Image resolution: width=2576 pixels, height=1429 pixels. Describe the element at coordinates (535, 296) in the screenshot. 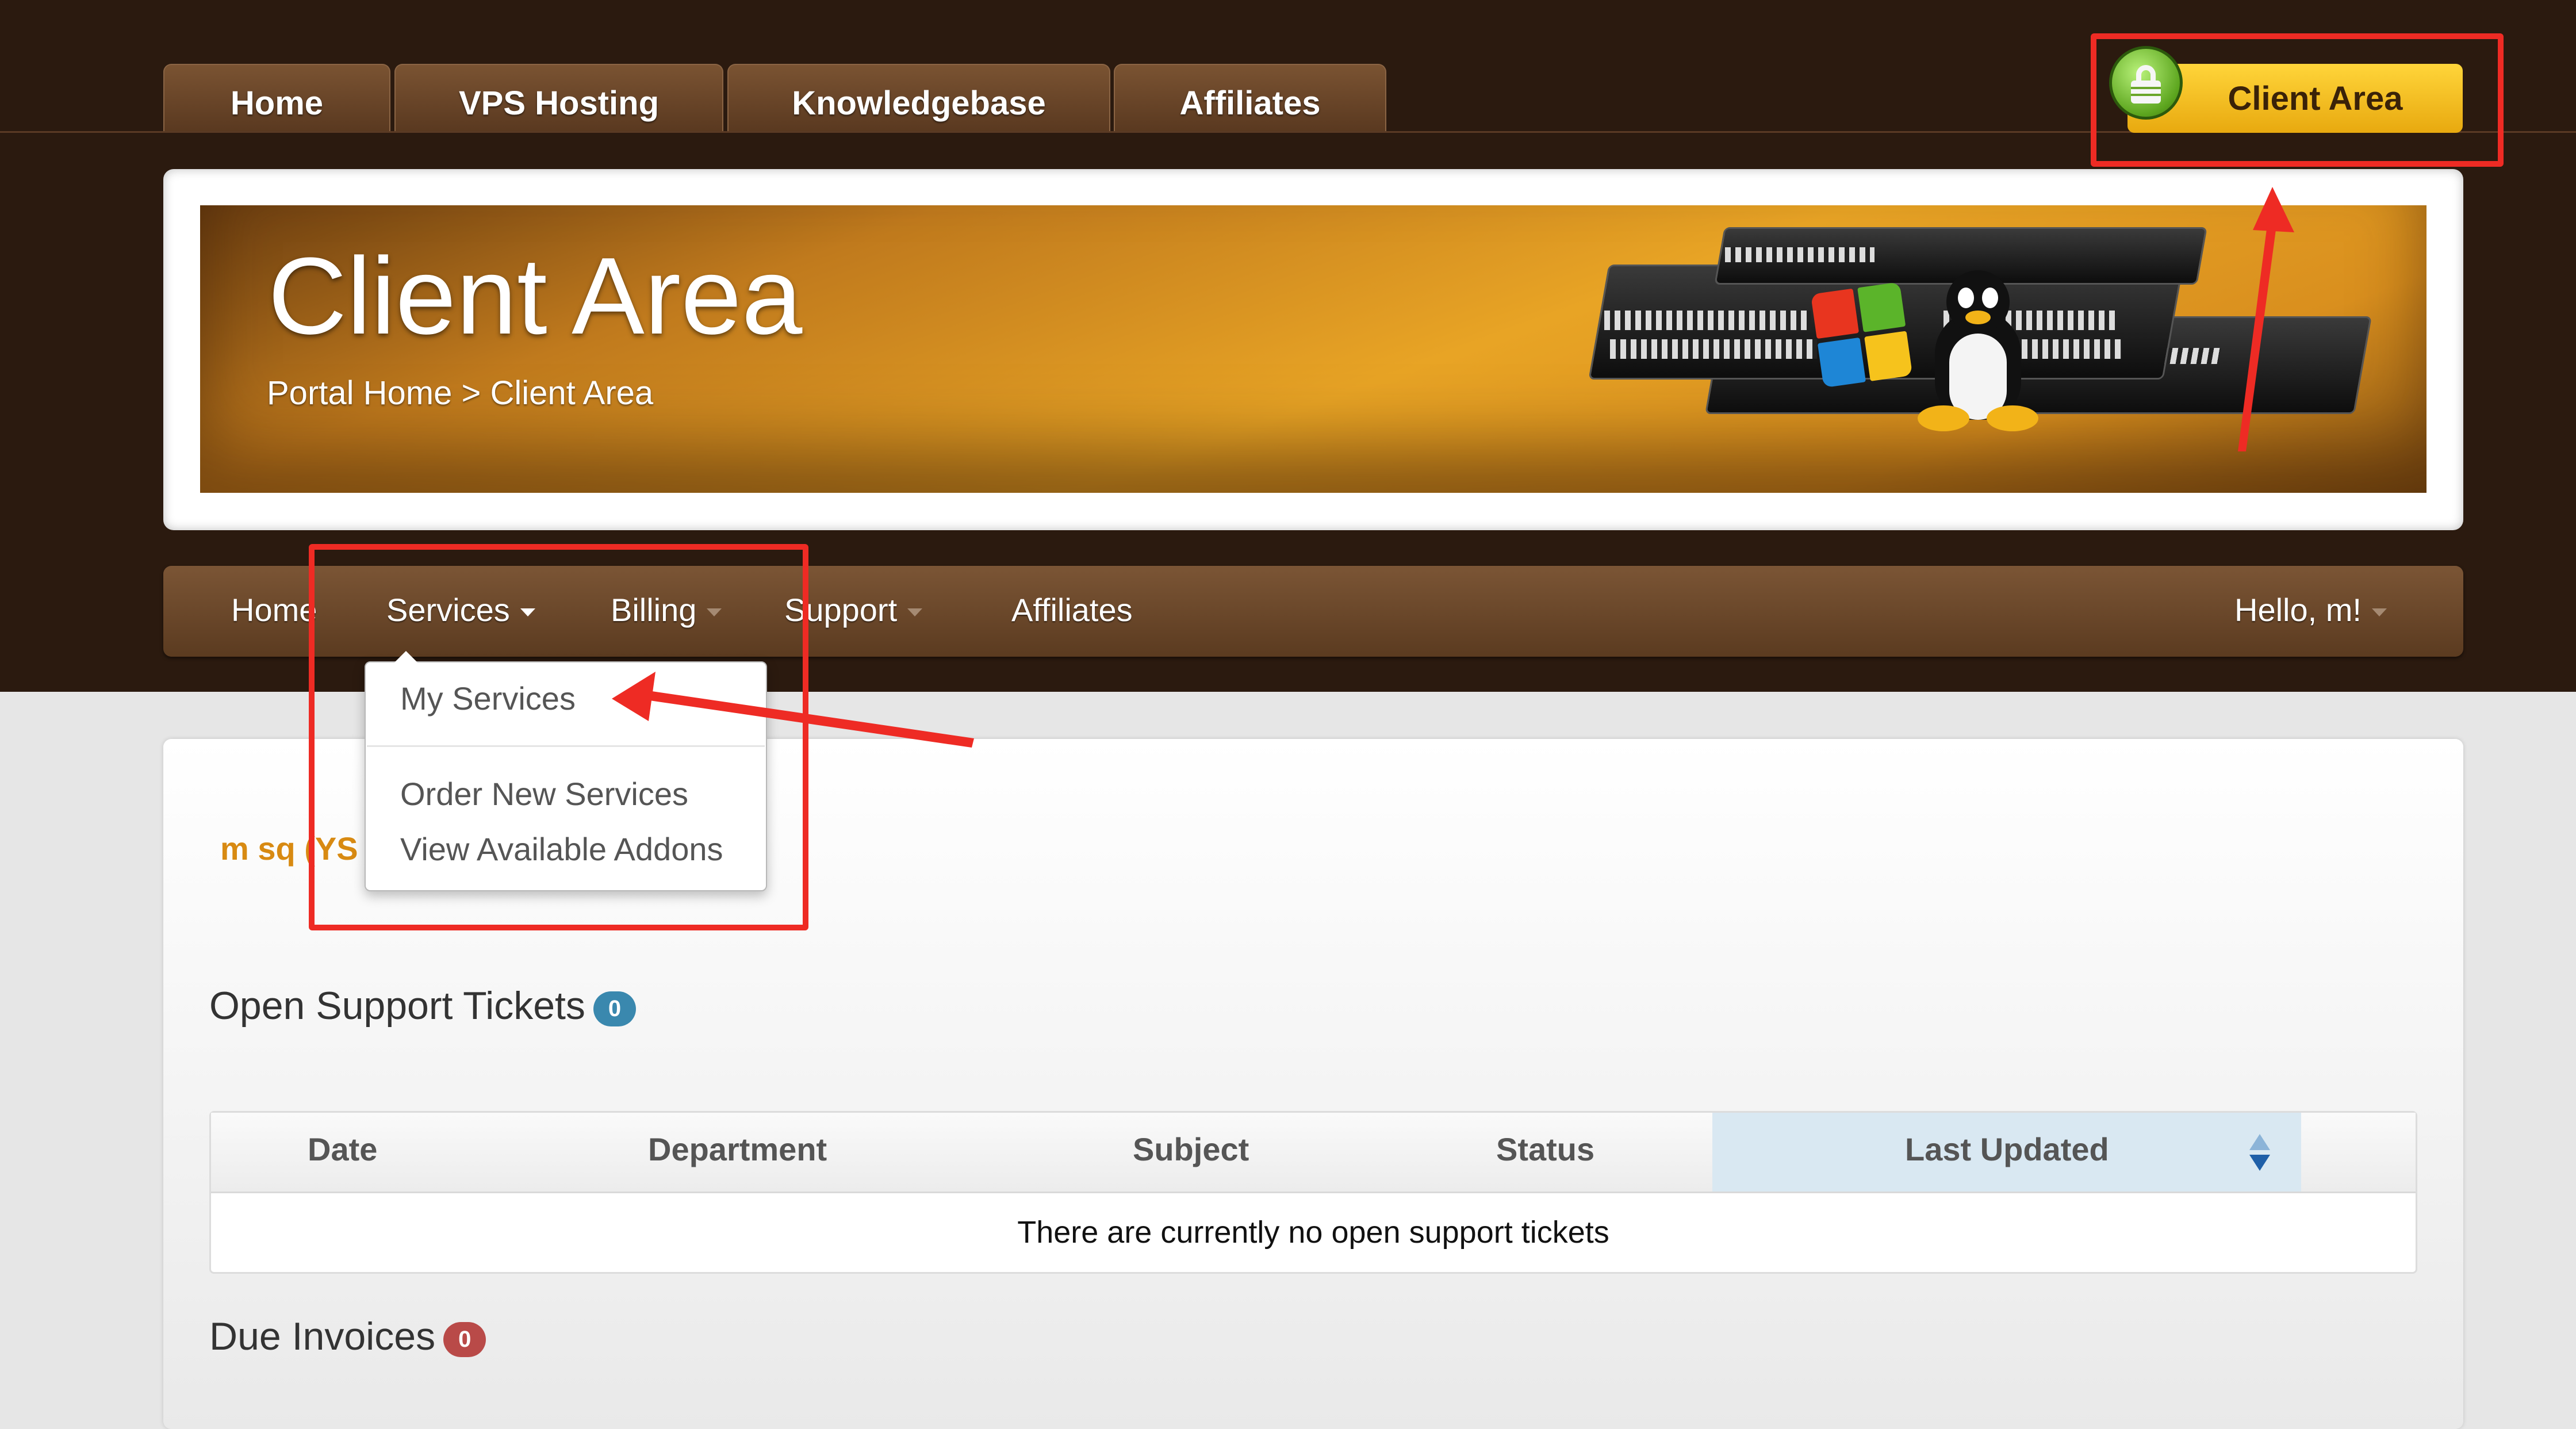

I see `page-title: Client Area` at that location.